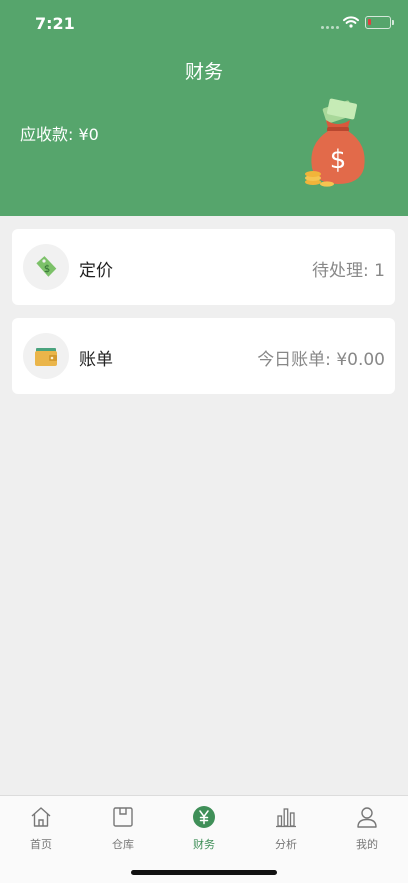 The image size is (408, 883). Describe the element at coordinates (203, 267) in the screenshot. I see `pricing-card: $ 定价 待处理: 1` at that location.